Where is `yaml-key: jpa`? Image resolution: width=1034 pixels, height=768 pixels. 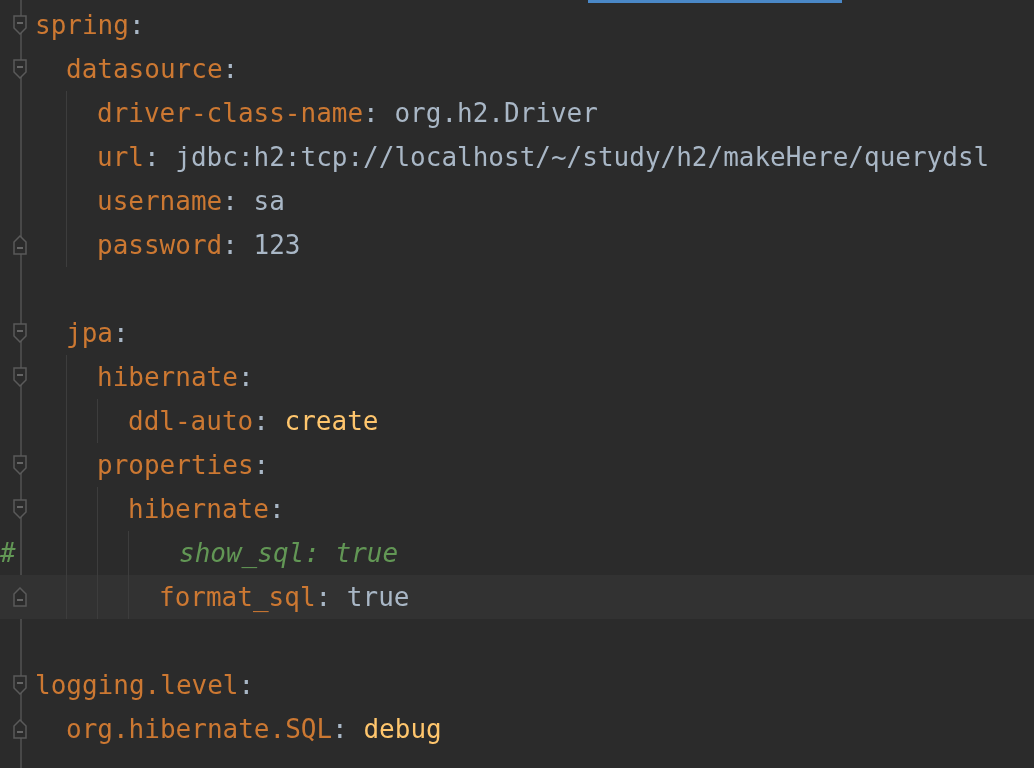 yaml-key: jpa is located at coordinates (89, 333).